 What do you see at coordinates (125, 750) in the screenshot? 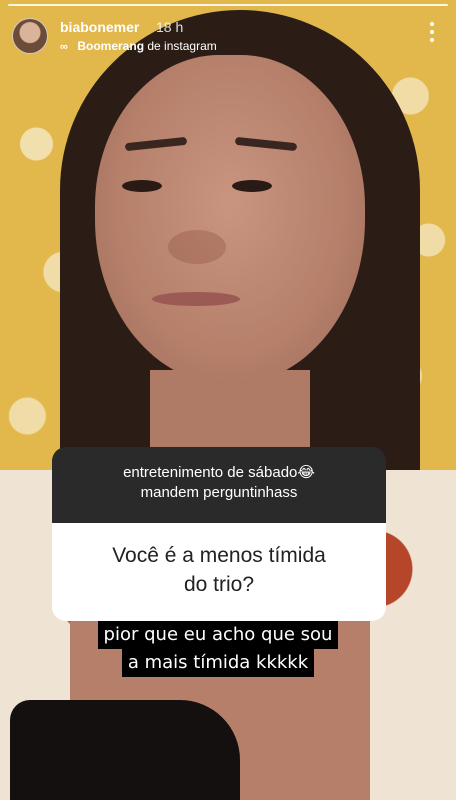
I see `photo-bra` at bounding box center [125, 750].